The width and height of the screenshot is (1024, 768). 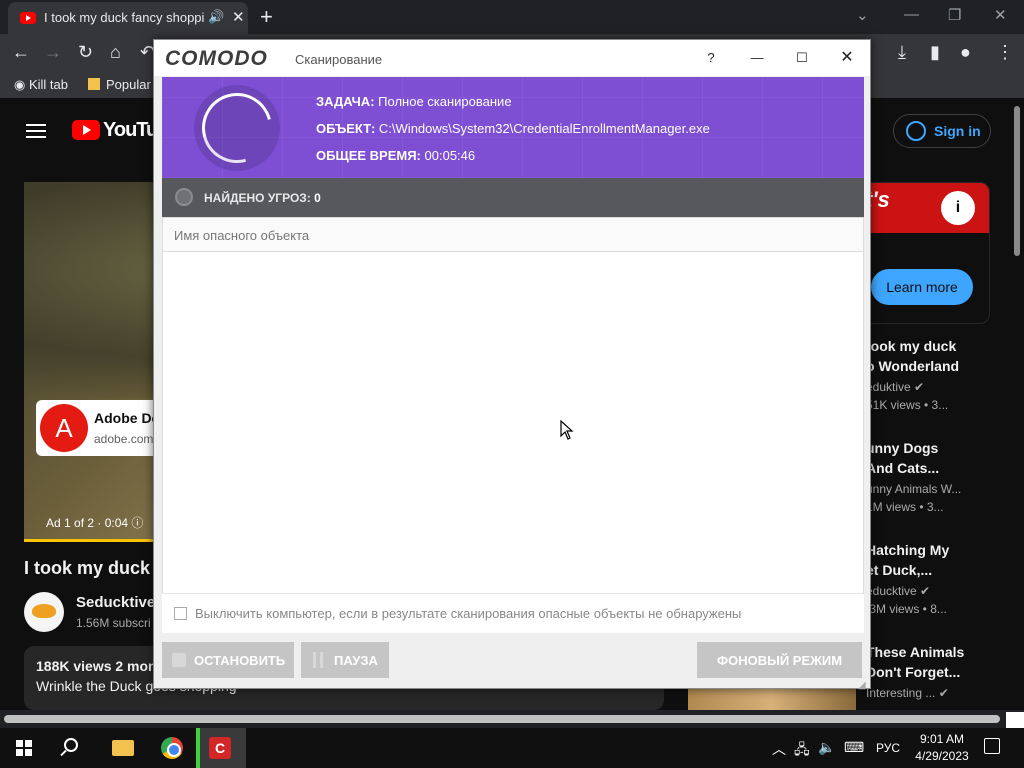 What do you see at coordinates (228, 660) in the screenshot?
I see `stop-button: ОСТАНОВИТЬ` at bounding box center [228, 660].